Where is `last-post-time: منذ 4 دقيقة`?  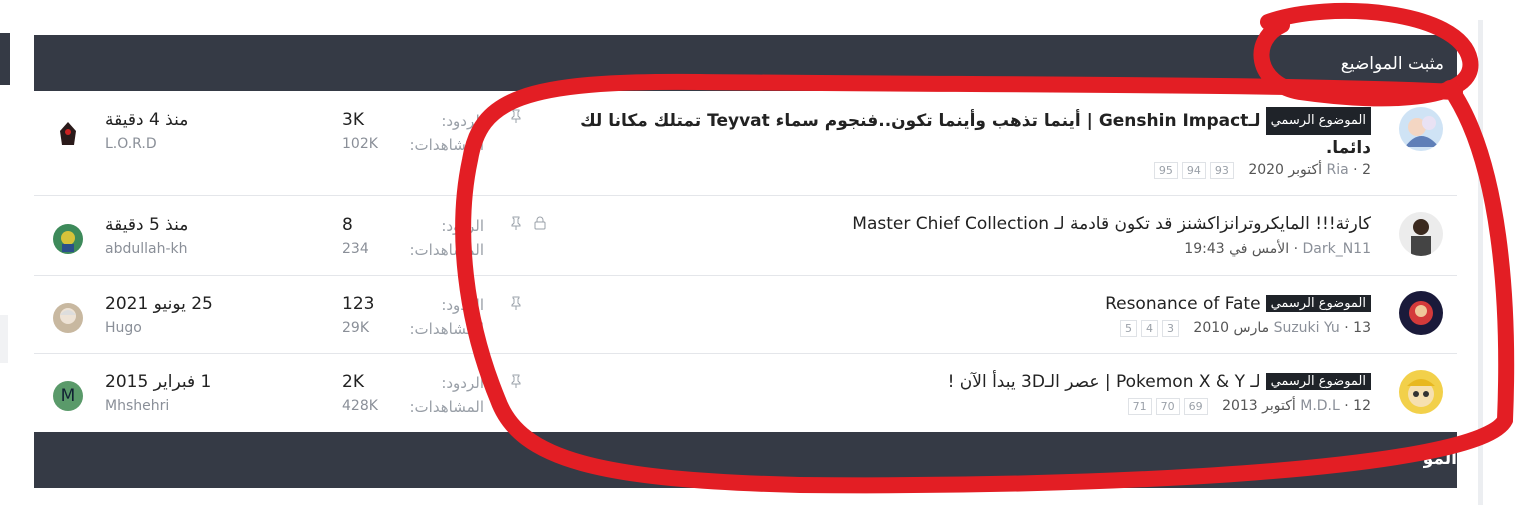 last-post-time: منذ 4 دقيقة is located at coordinates (175, 120).